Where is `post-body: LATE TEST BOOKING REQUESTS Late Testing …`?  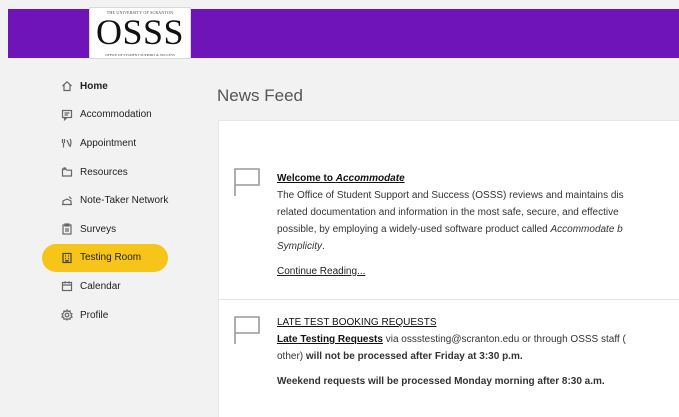 post-body: LATE TEST BOOKING REQUESTS Late Testing … is located at coordinates (478, 352).